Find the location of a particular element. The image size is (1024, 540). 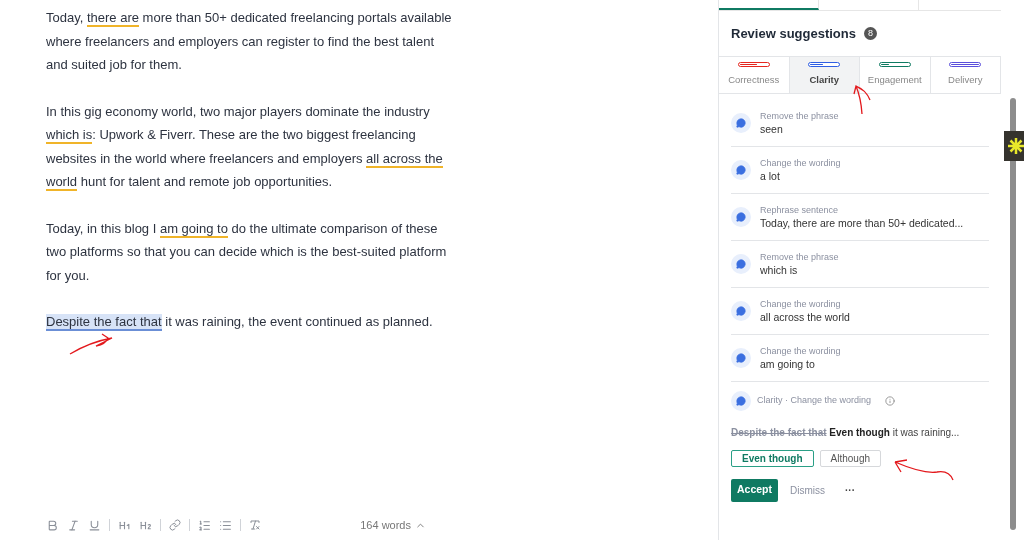

scrollbar is located at coordinates (1012, 314).